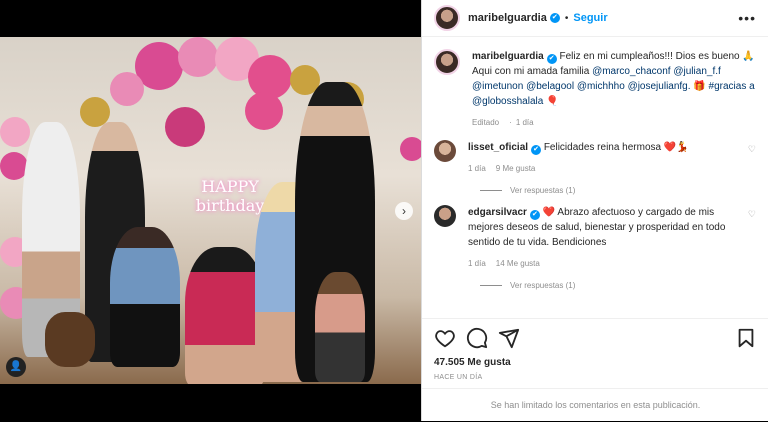 The width and height of the screenshot is (768, 422). I want to click on comment-body: Felicidades reina hermosa ❤️💃, so click(616, 147).